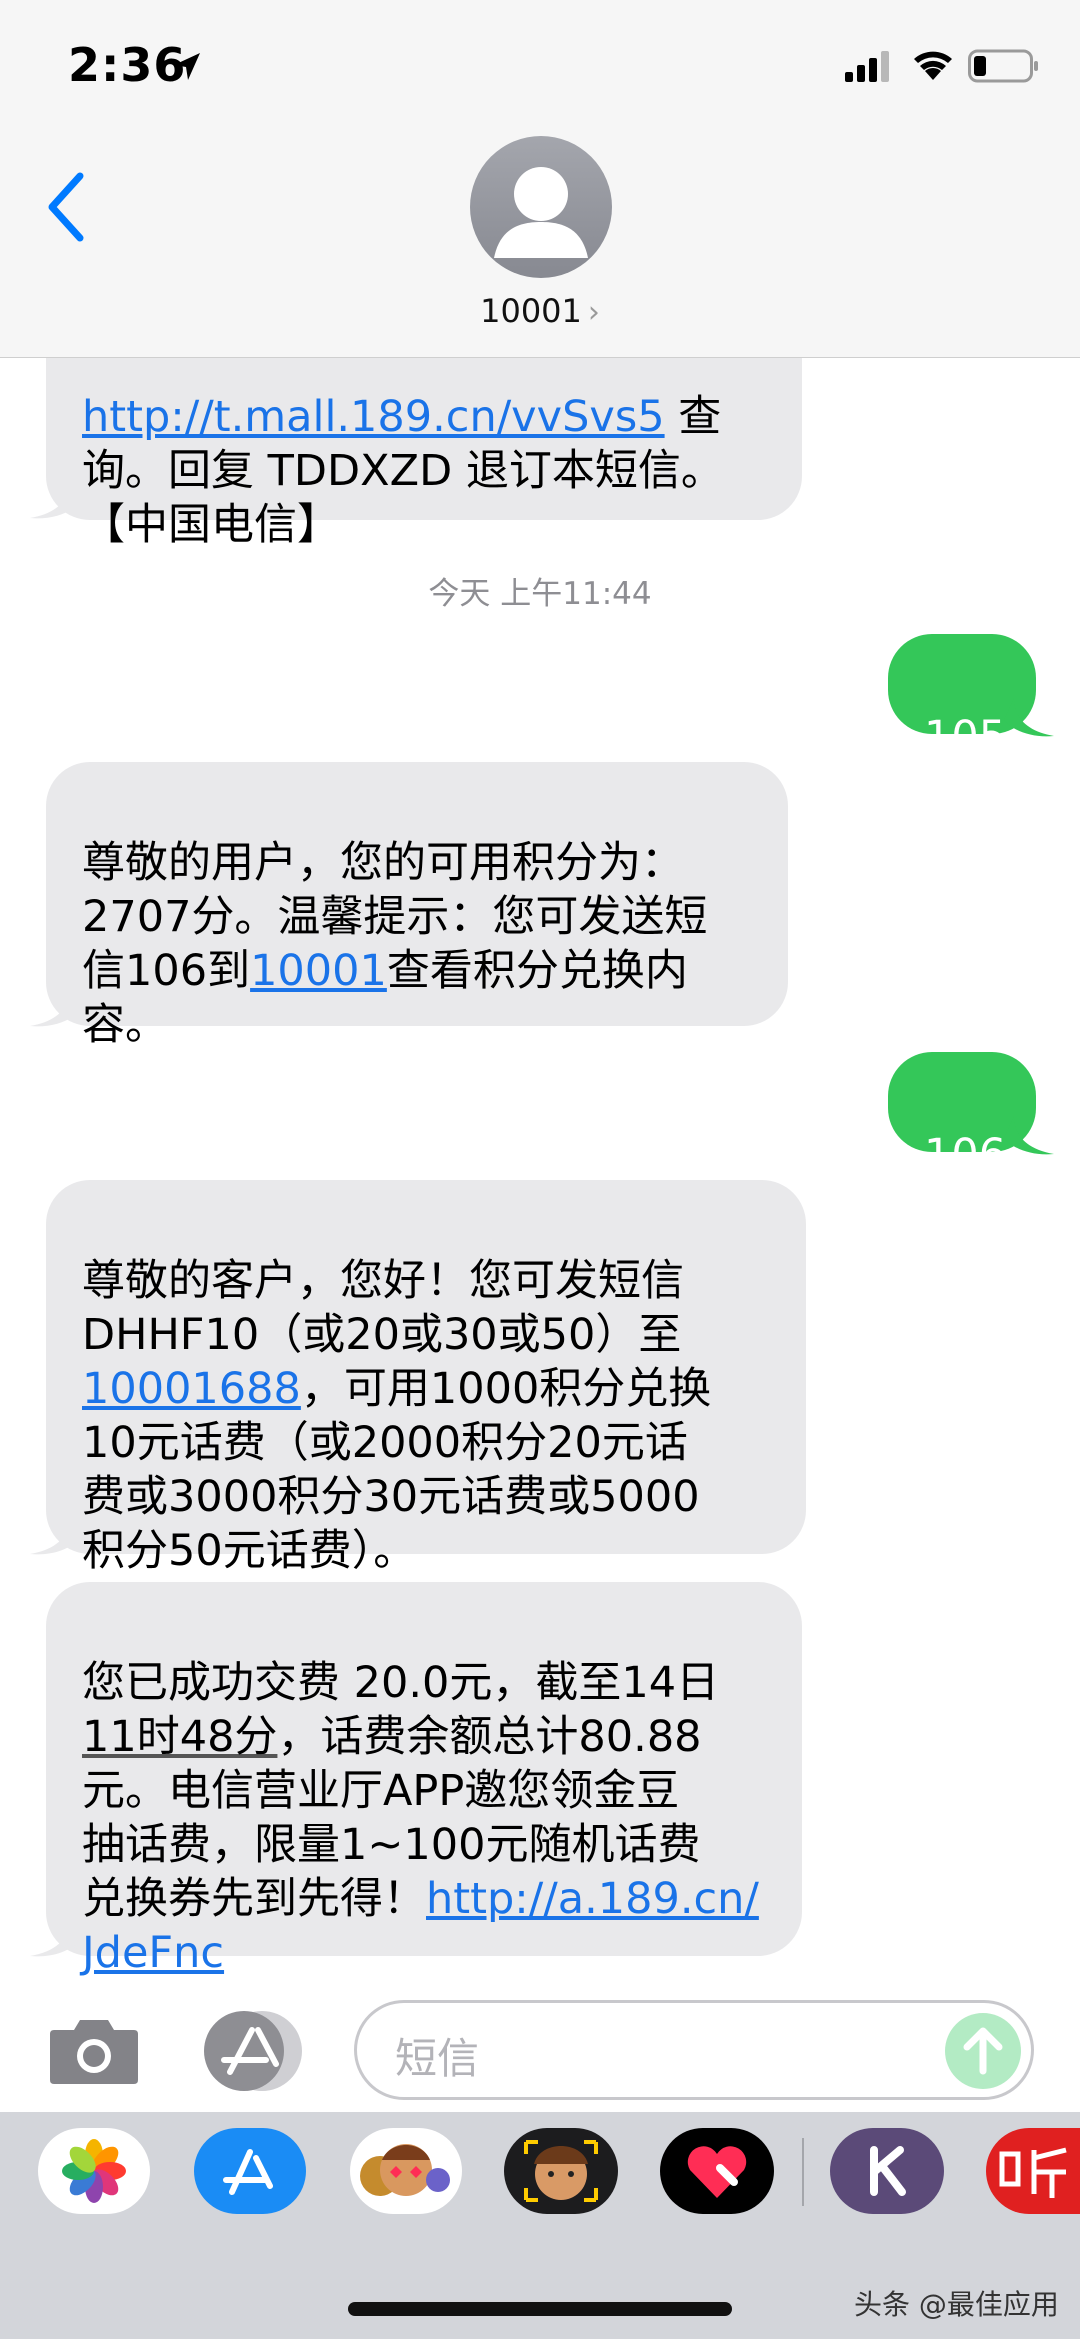 The image size is (1080, 2339). Describe the element at coordinates (694, 2050) in the screenshot. I see `message-input: 短信` at that location.